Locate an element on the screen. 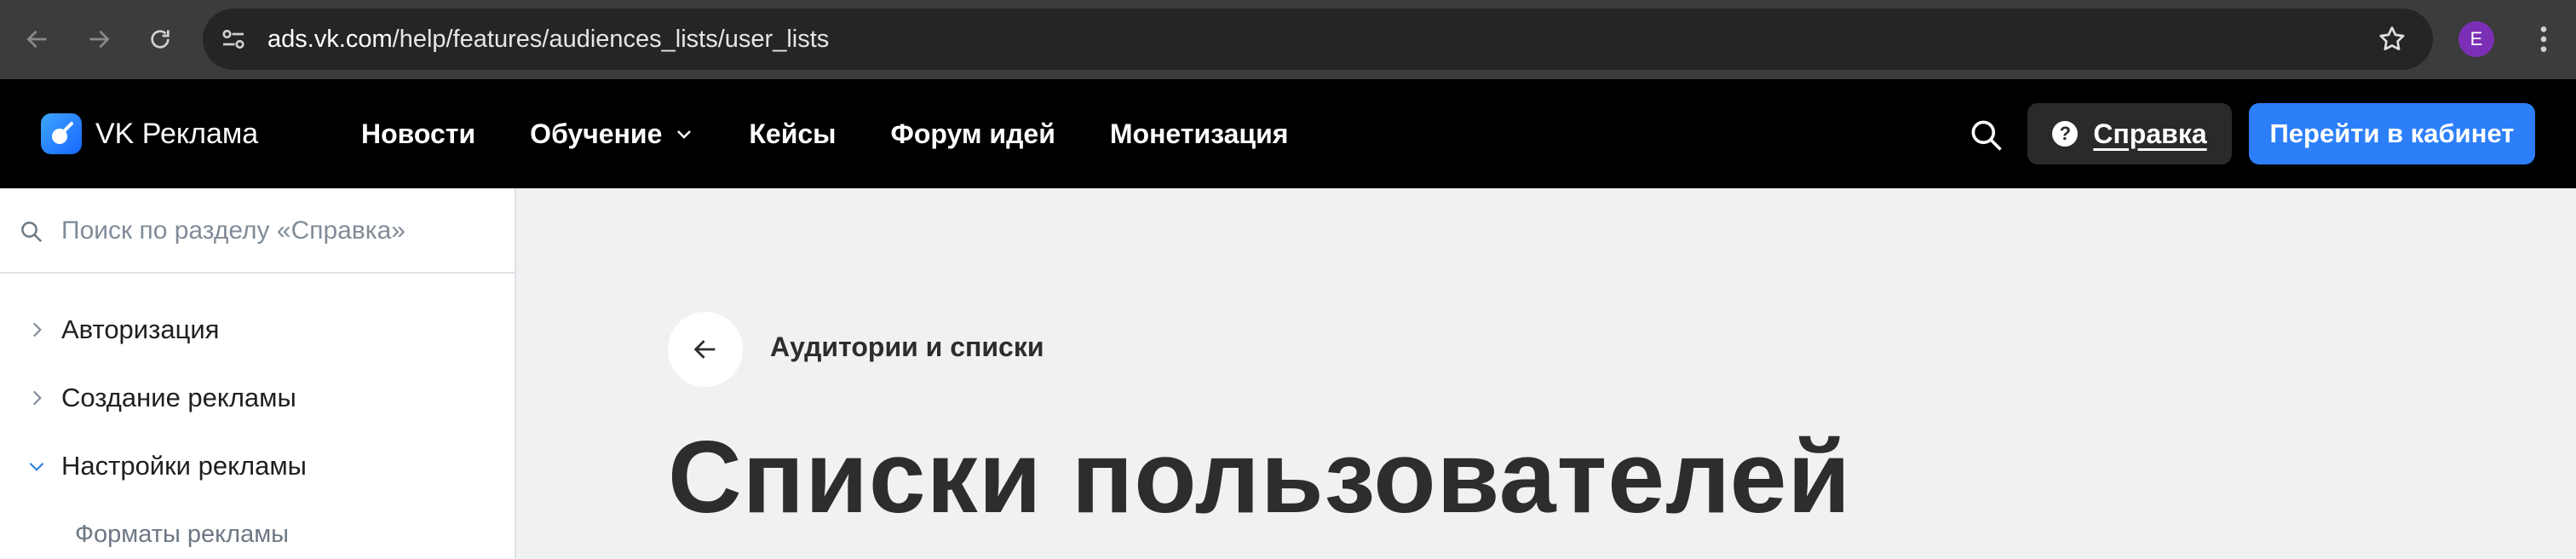 This screenshot has width=2576, height=559. sidebar-subitem-ad-formats: Форматы рекламы is located at coordinates (182, 535).